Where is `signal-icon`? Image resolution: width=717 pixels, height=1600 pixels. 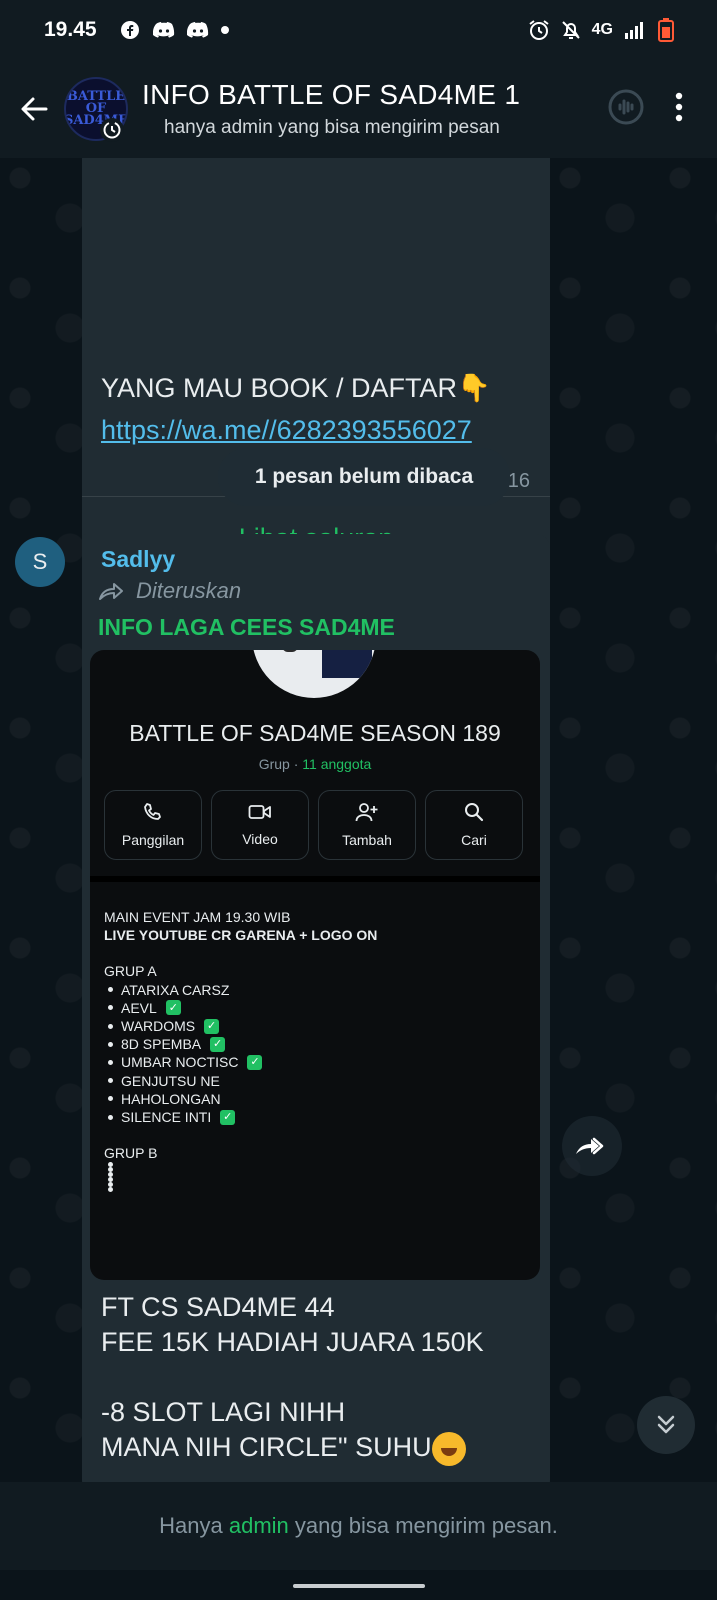 signal-icon is located at coordinates (634, 30).